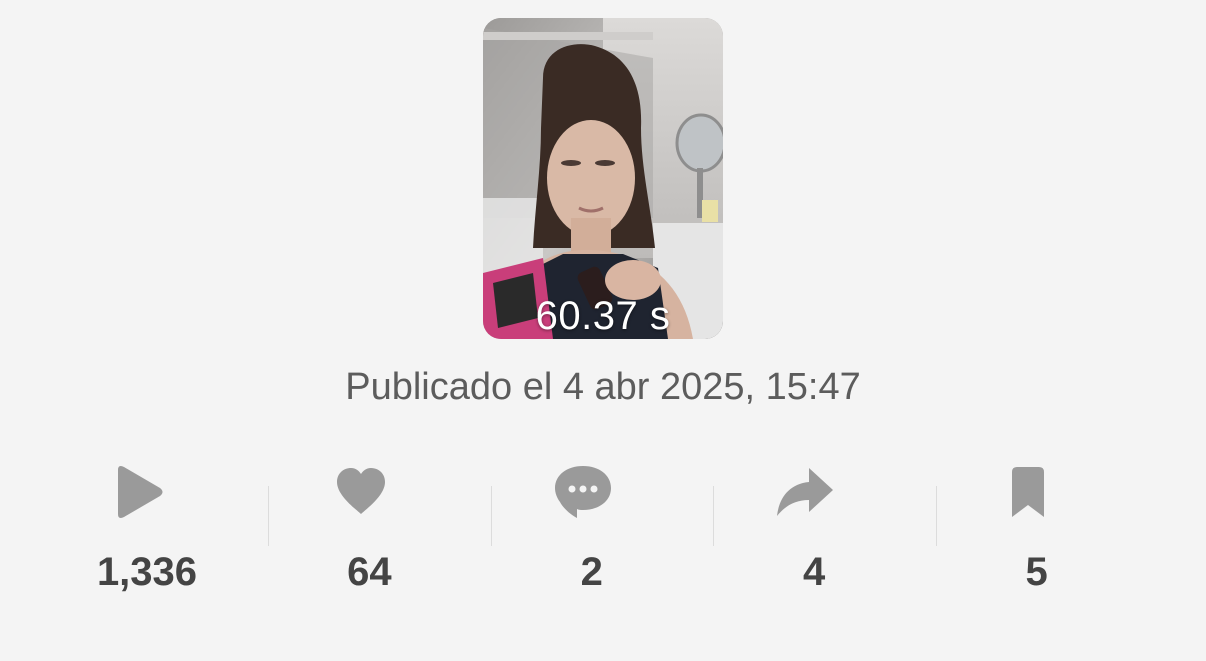 The image size is (1206, 661). I want to click on saves-count: 5, so click(1036, 572).